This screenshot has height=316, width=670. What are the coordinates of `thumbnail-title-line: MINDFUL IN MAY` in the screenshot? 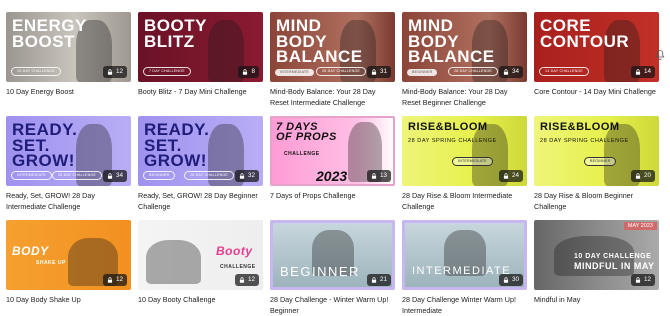 It's located at (614, 266).